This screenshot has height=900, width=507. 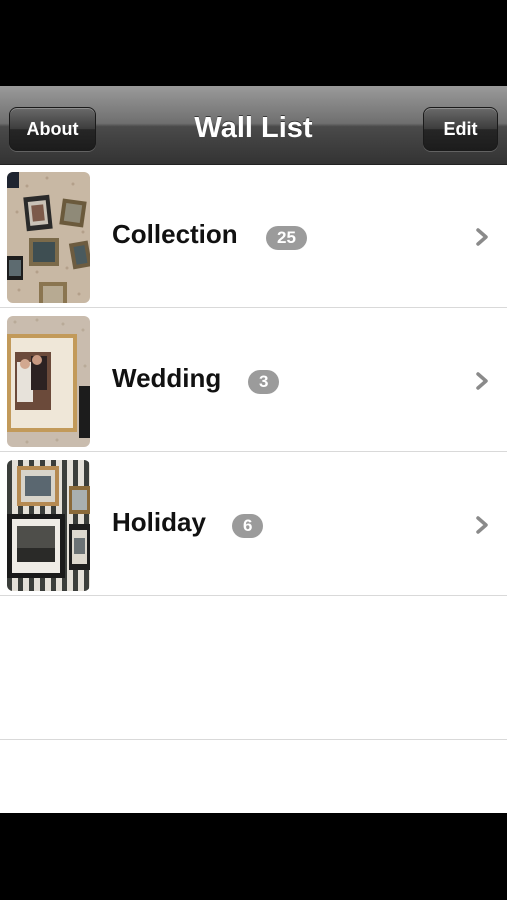 What do you see at coordinates (286, 238) in the screenshot?
I see `photo-count-badge: 25` at bounding box center [286, 238].